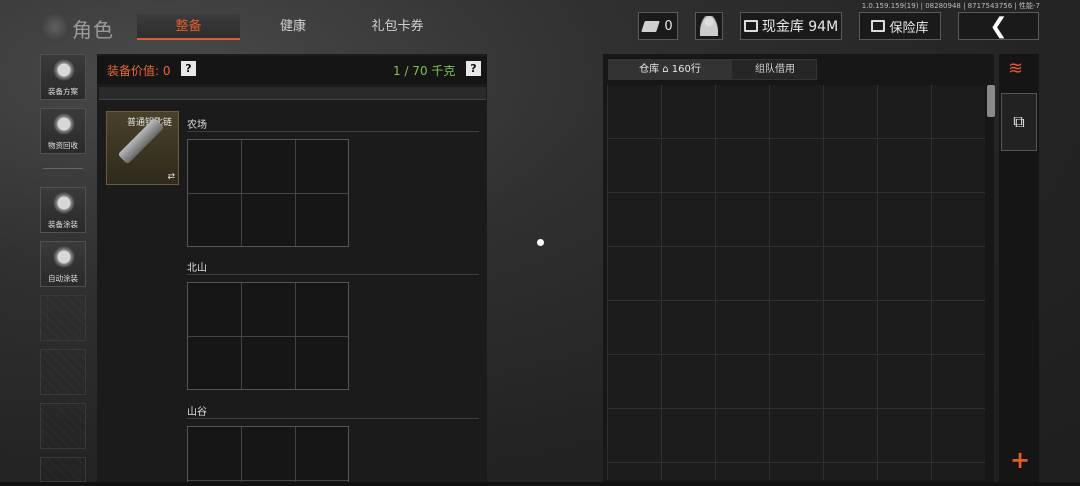 This screenshot has height=486, width=1080. I want to click on tab-gift-vouchers: 礼包卡券, so click(397, 27).